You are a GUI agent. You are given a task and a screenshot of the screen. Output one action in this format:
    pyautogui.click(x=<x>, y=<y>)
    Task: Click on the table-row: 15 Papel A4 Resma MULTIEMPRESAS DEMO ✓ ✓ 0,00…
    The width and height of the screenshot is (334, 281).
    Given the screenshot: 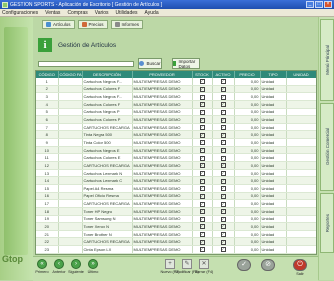 What is the action you would take?
    pyautogui.click(x=176, y=188)
    